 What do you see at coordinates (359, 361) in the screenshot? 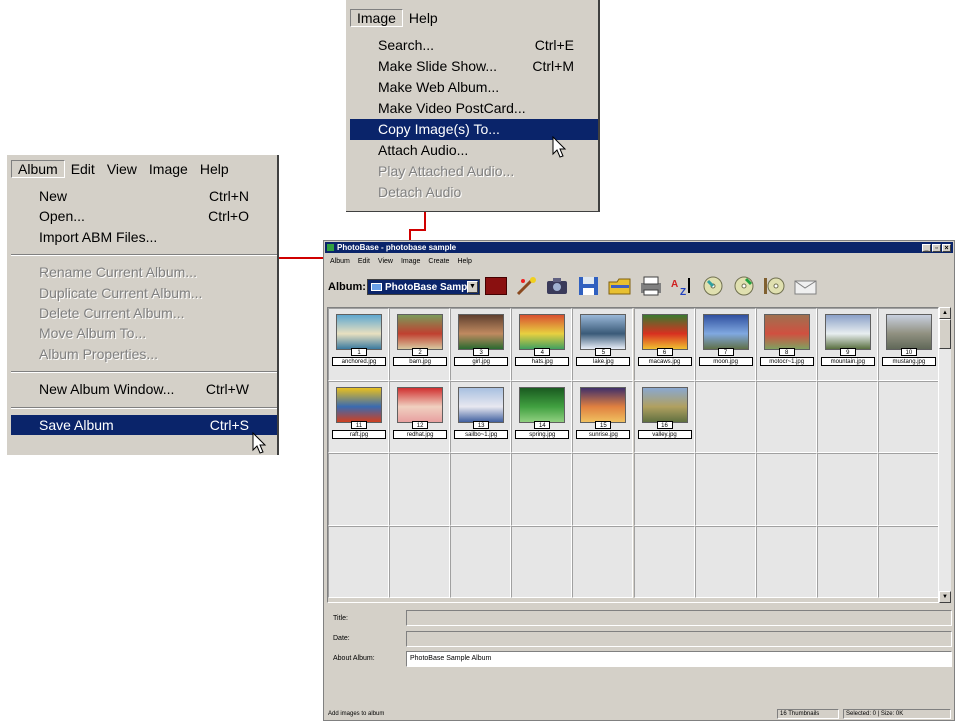
I see `thumbnail-filename: anchored.jpg` at bounding box center [359, 361].